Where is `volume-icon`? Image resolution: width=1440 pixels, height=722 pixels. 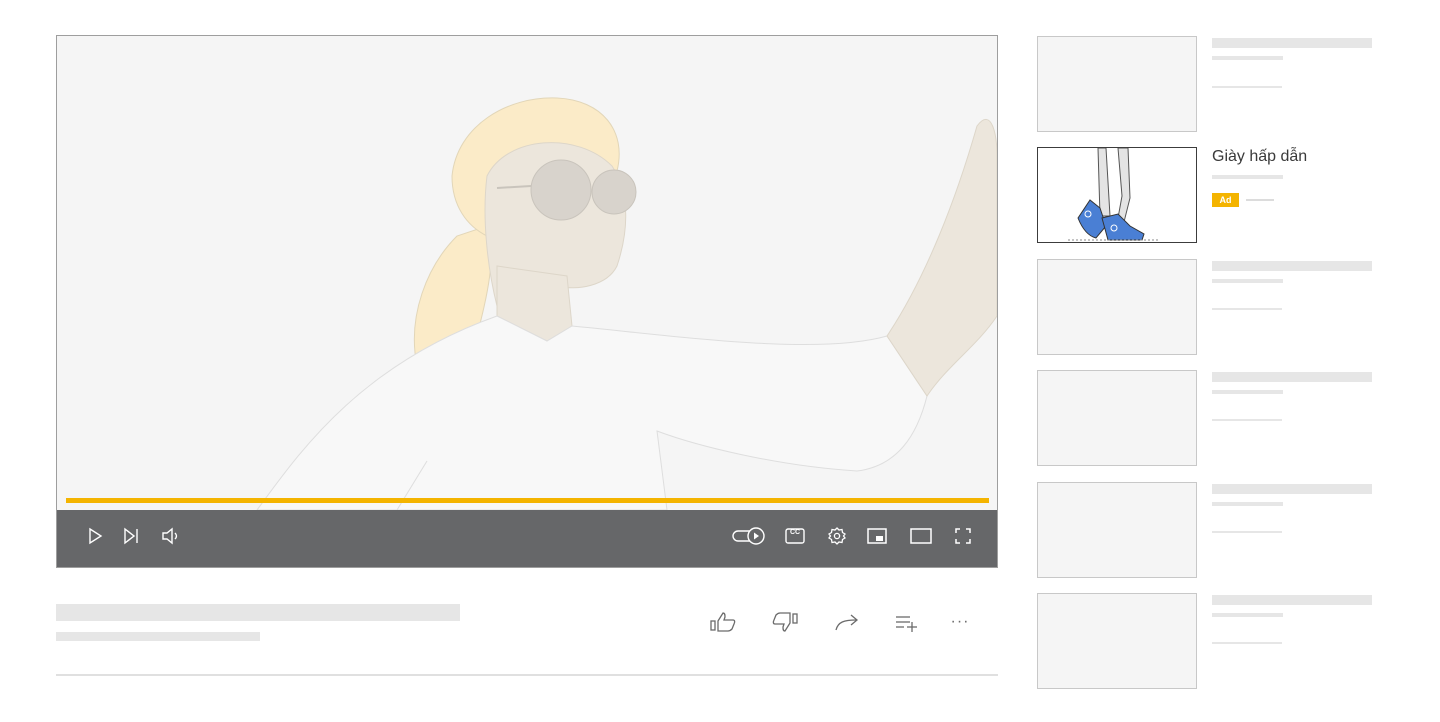
volume-icon is located at coordinates (170, 536).